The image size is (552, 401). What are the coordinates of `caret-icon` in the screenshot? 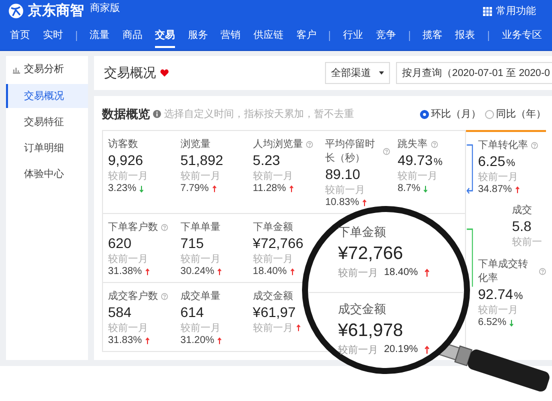 It's located at (381, 73).